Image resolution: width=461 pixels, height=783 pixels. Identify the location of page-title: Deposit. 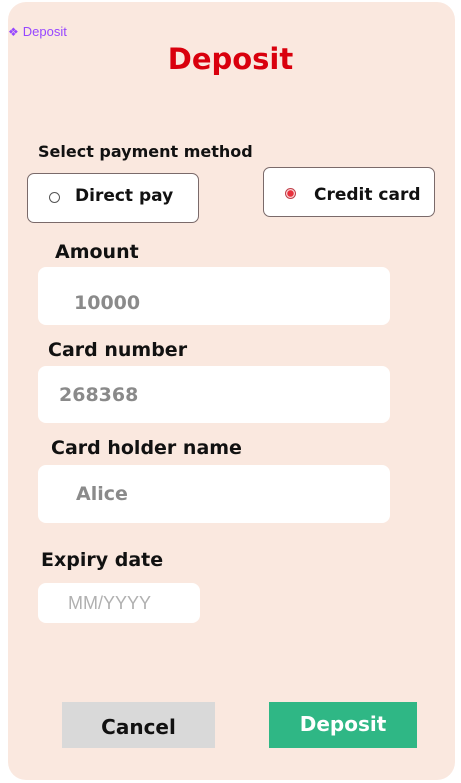
(230, 59).